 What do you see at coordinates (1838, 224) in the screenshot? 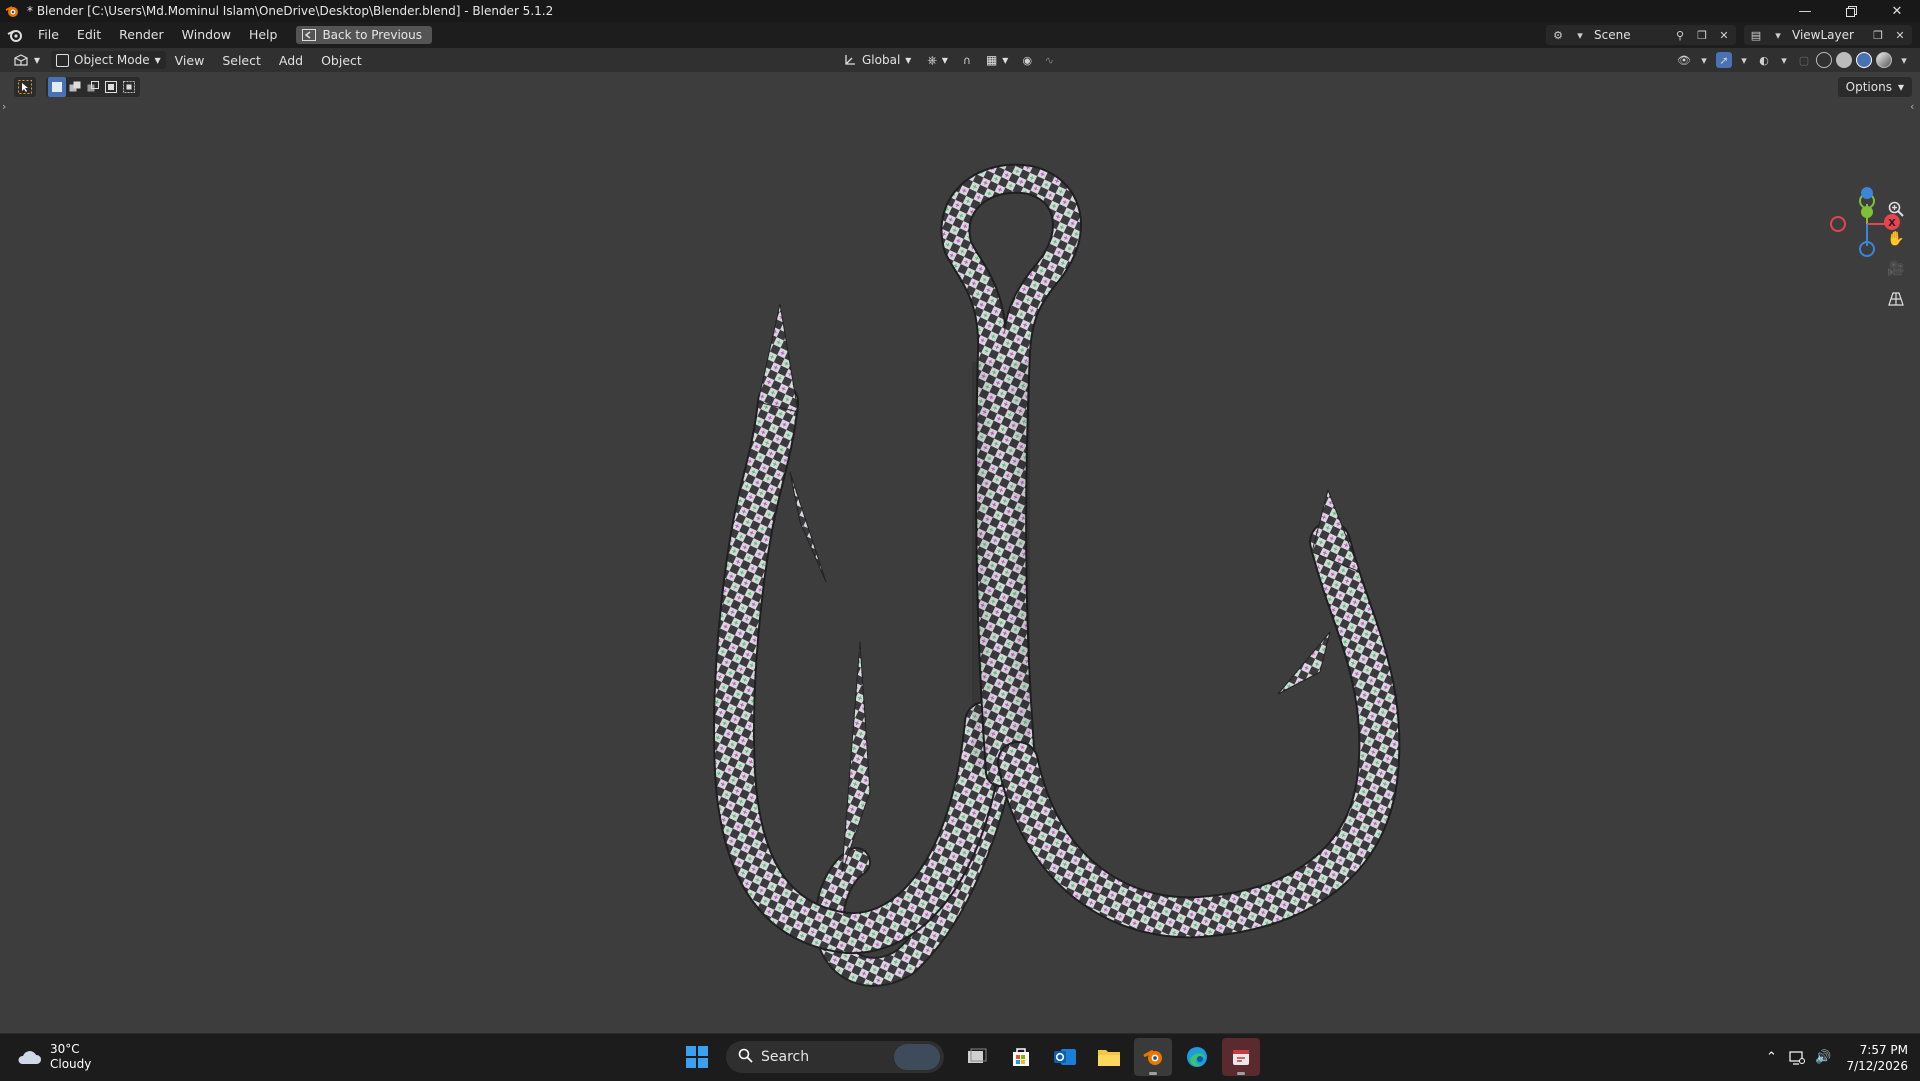
I see `gizmo-neg-x-axis` at bounding box center [1838, 224].